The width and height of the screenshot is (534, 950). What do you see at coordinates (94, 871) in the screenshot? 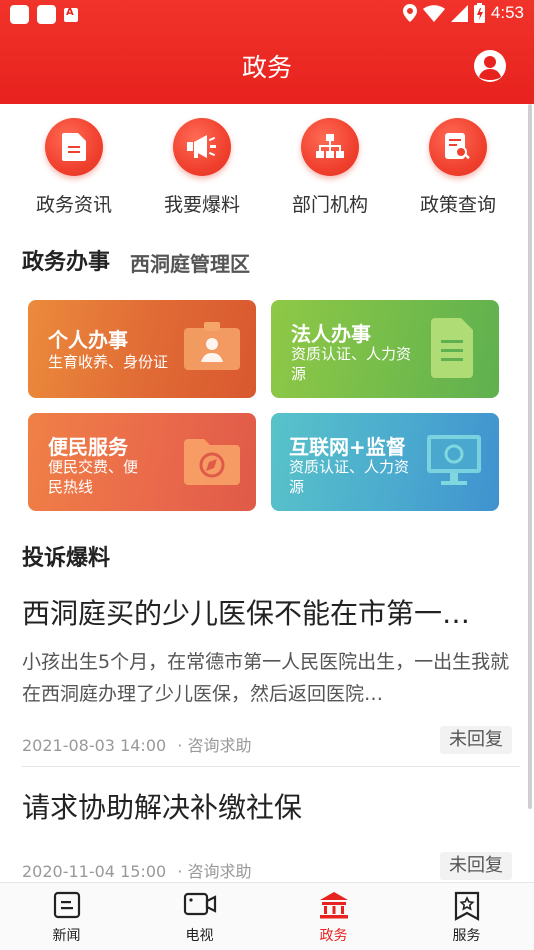
I see `complaint-date: 2020-11-04 15:00` at bounding box center [94, 871].